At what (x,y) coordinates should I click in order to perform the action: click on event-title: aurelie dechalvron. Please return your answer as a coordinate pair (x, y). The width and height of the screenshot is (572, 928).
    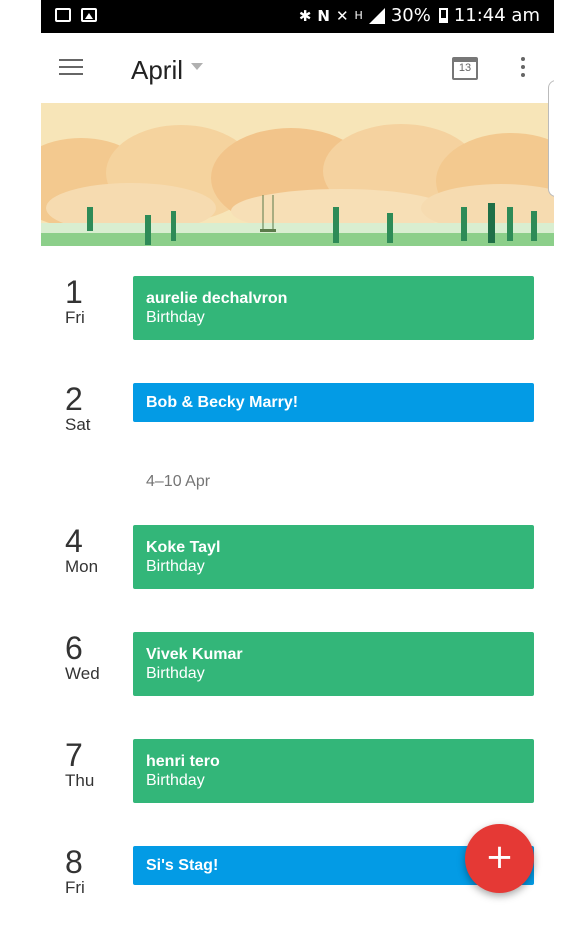
    Looking at the image, I should click on (217, 298).